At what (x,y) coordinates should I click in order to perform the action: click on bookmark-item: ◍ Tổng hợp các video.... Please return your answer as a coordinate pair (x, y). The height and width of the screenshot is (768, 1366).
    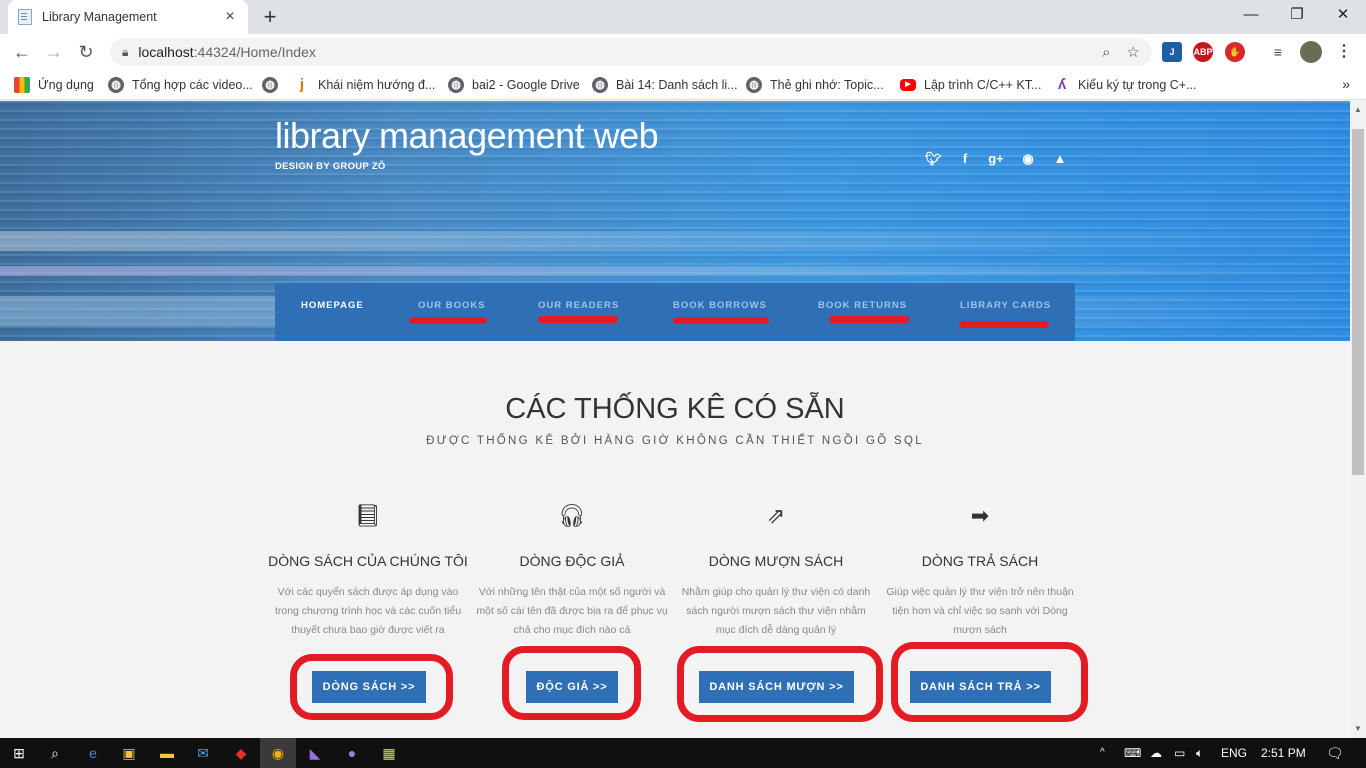
    Looking at the image, I should click on (180, 85).